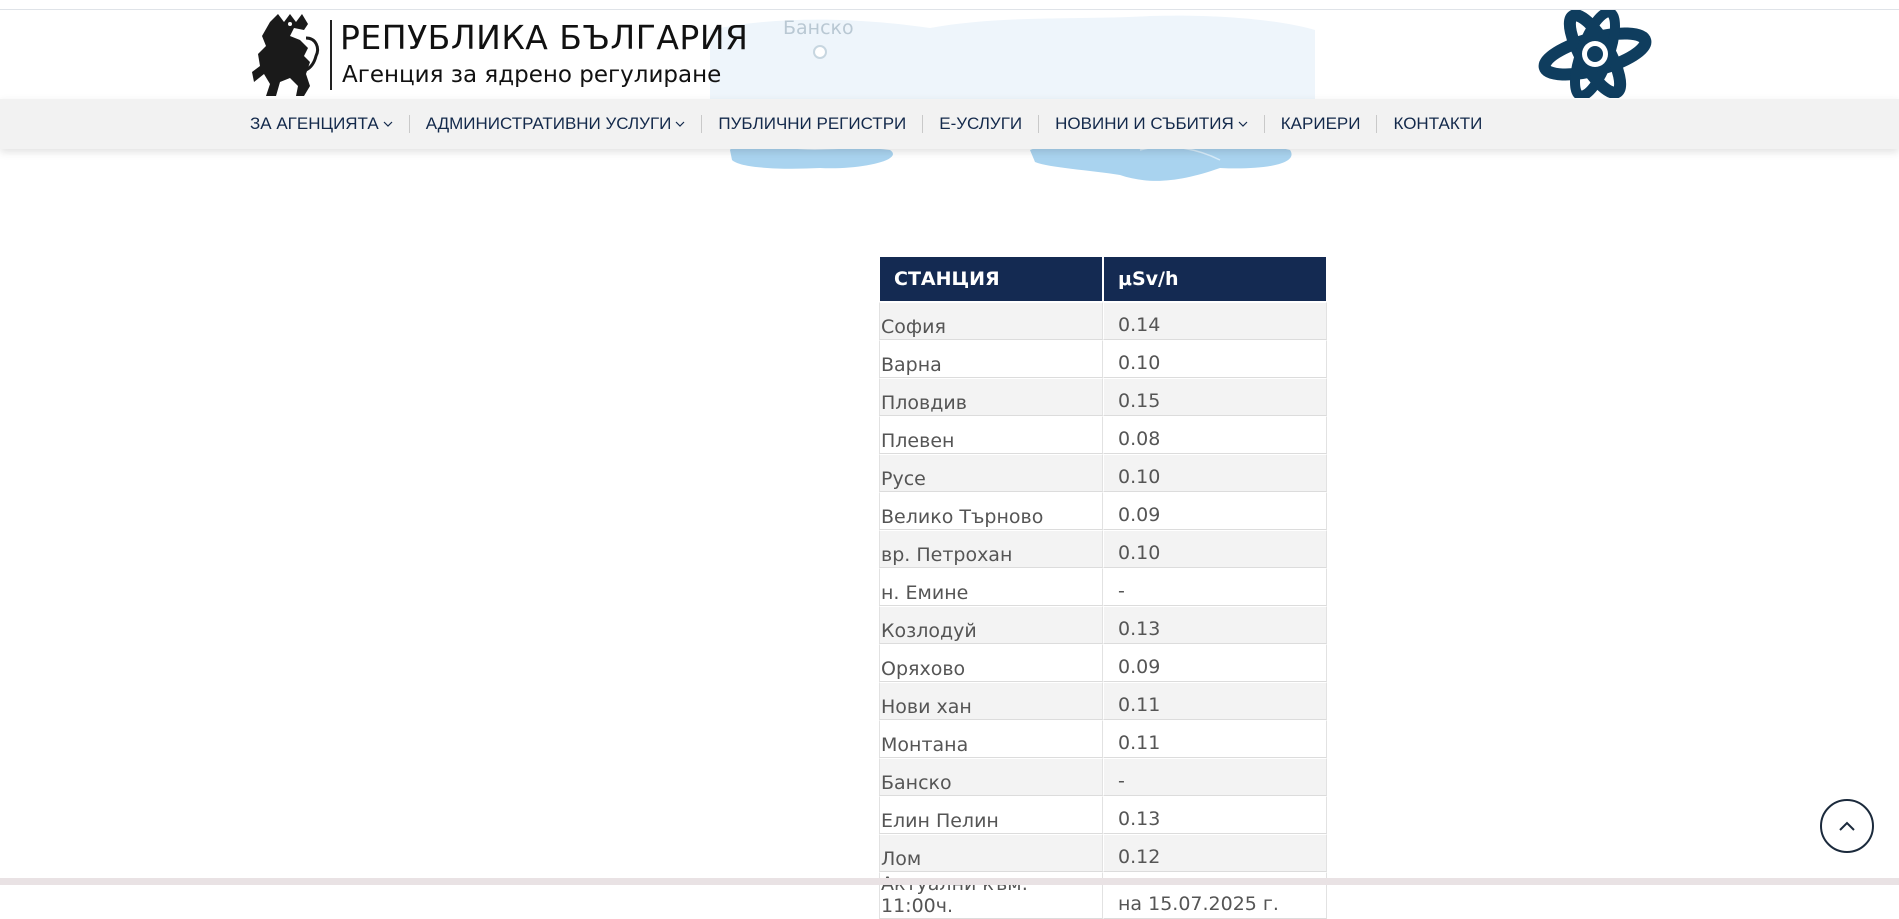  Describe the element at coordinates (1144, 123) in the screenshot. I see `nav-item-label: НОВИНИ И СЪБИТИЯ` at that location.